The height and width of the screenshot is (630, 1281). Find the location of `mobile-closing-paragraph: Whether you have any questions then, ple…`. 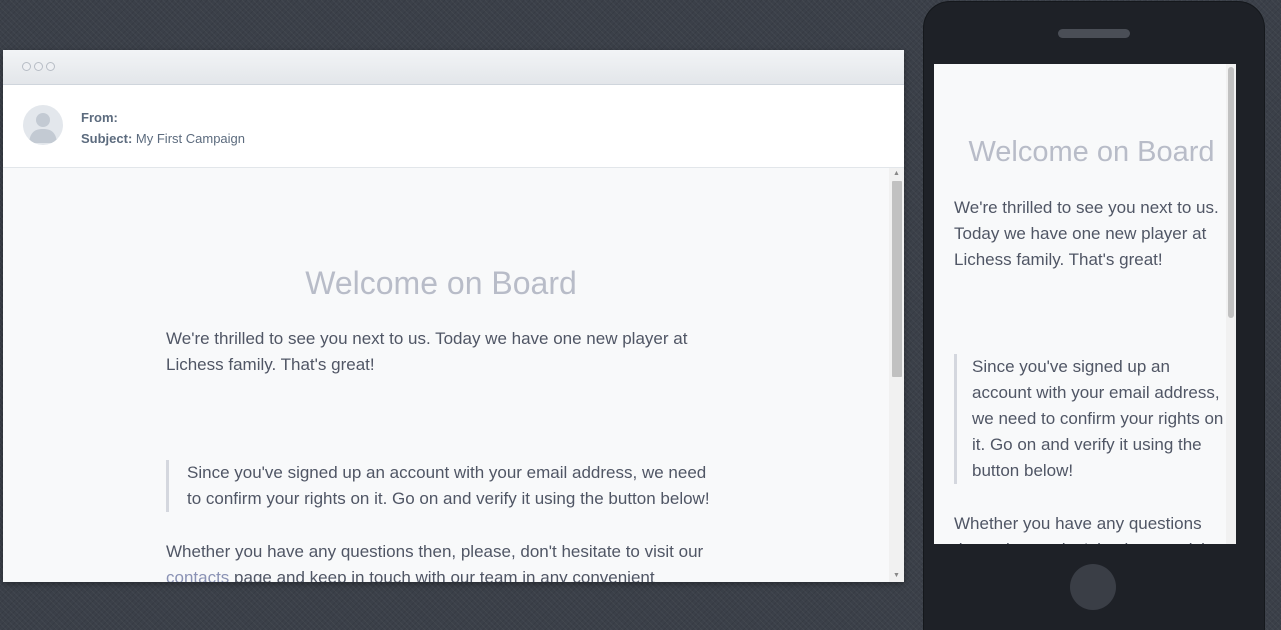

mobile-closing-paragraph: Whether you have any questions then, ple… is located at coordinates (1082, 529).